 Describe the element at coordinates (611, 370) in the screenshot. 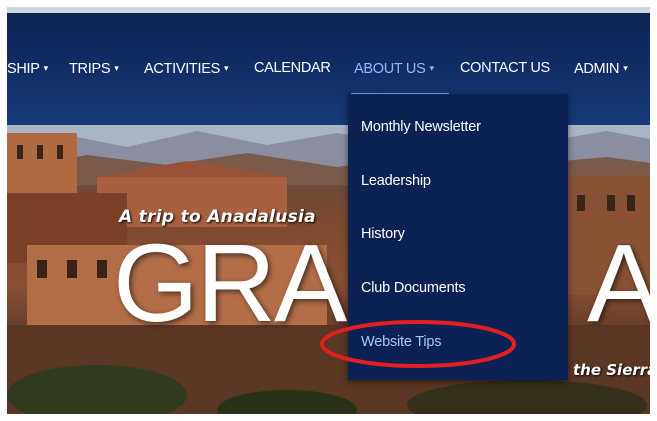

I see `hero-tagline: the Sierra` at that location.